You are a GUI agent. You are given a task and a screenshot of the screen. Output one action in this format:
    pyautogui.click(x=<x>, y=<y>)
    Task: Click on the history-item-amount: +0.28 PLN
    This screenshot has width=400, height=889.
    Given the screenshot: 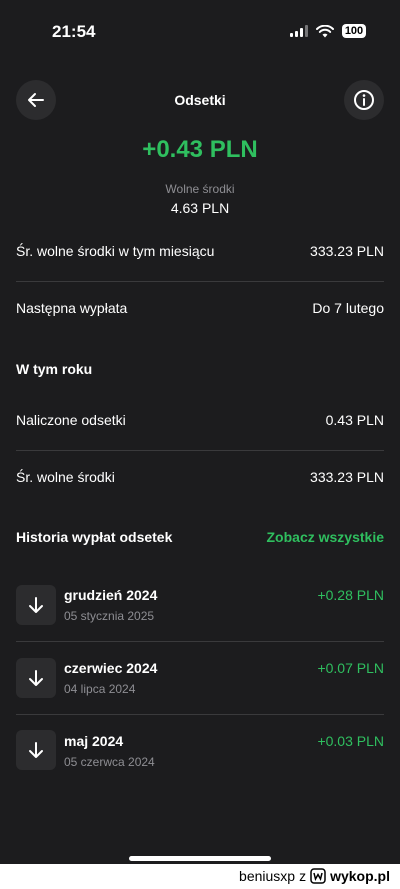 What is the action you would take?
    pyautogui.click(x=350, y=595)
    